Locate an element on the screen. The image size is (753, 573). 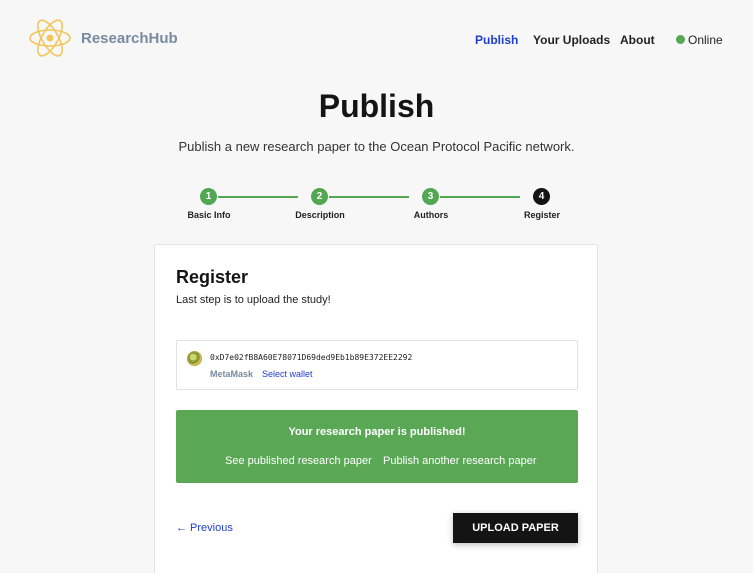
step-1-label: Basic Info is located at coordinates (209, 215).